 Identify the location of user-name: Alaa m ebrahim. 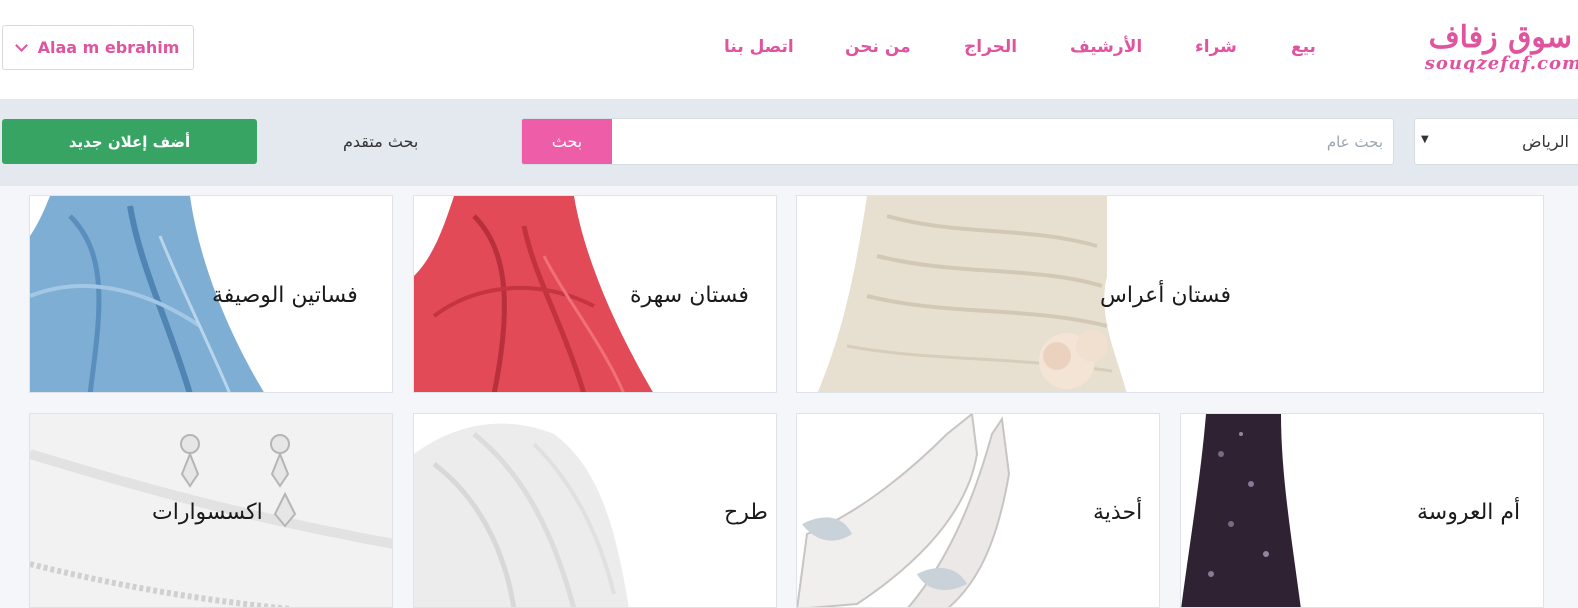
(108, 47).